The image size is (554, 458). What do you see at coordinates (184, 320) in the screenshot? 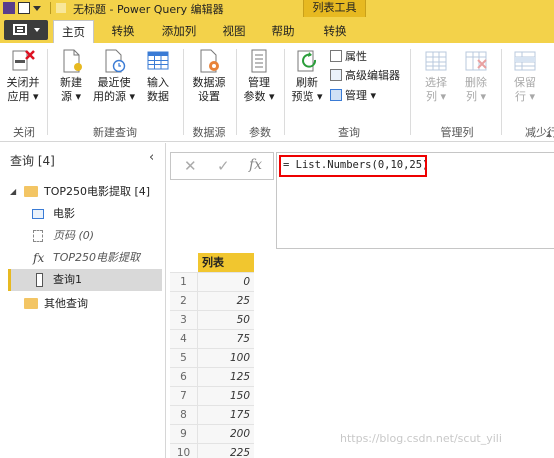
I see `row-number: 3` at bounding box center [184, 320].